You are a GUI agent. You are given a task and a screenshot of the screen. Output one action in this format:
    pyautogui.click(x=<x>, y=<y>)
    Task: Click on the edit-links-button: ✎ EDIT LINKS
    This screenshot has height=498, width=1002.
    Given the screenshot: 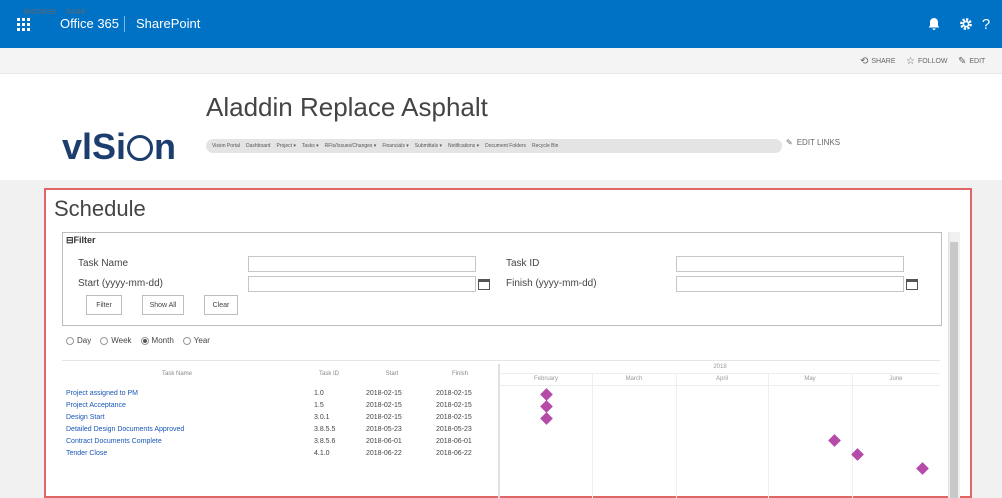 What is the action you would take?
    pyautogui.click(x=813, y=142)
    